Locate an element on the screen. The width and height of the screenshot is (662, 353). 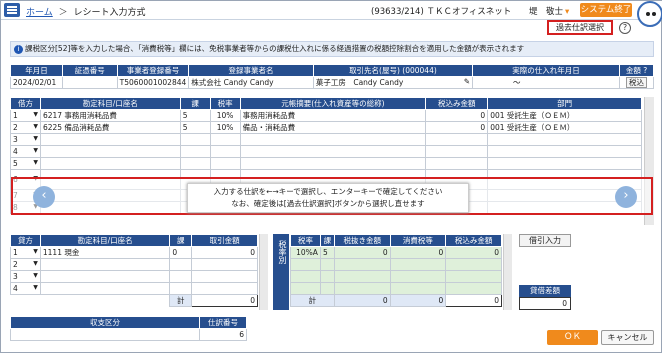
date-field: 2024/02/01 is located at coordinates (36, 82).